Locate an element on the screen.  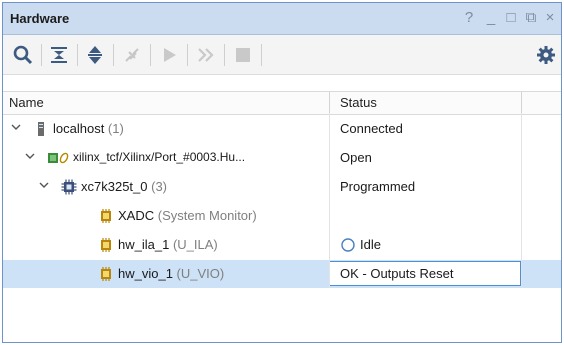
expand-all-icon is located at coordinates (95, 55).